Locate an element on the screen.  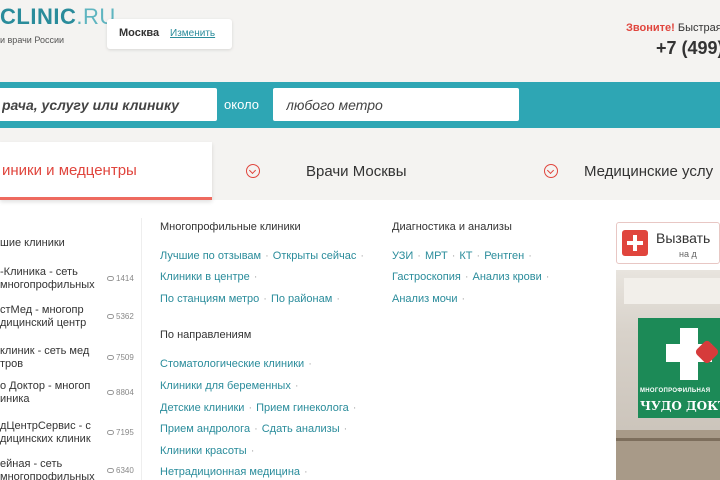
list-item: ейная - сеть многопрофильных к 6340 is located at coordinates (70, 469).